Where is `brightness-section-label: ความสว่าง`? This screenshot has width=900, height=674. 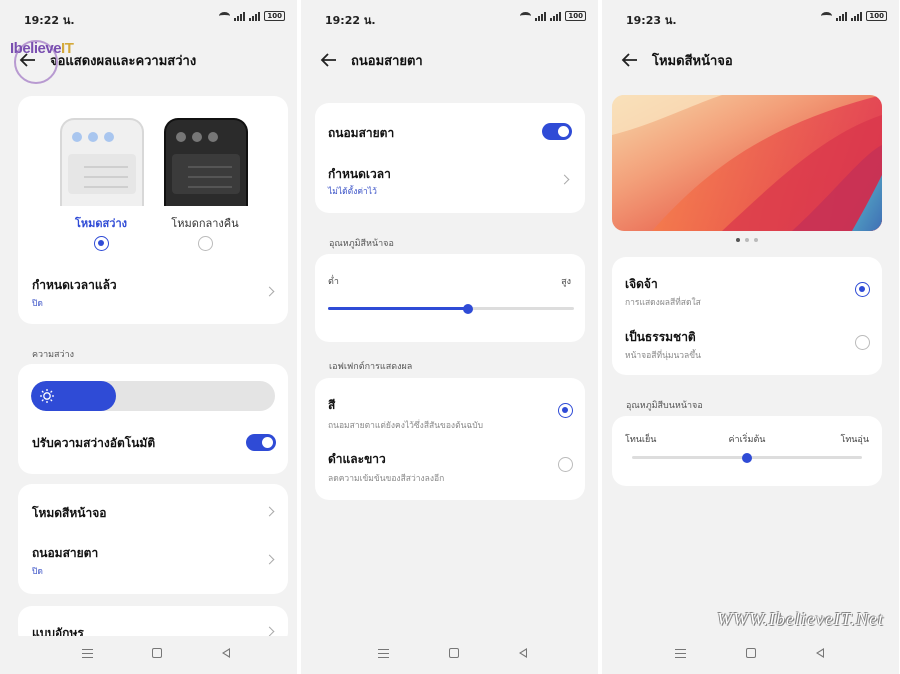
brightness-section-label: ความสว่าง is located at coordinates (53, 355).